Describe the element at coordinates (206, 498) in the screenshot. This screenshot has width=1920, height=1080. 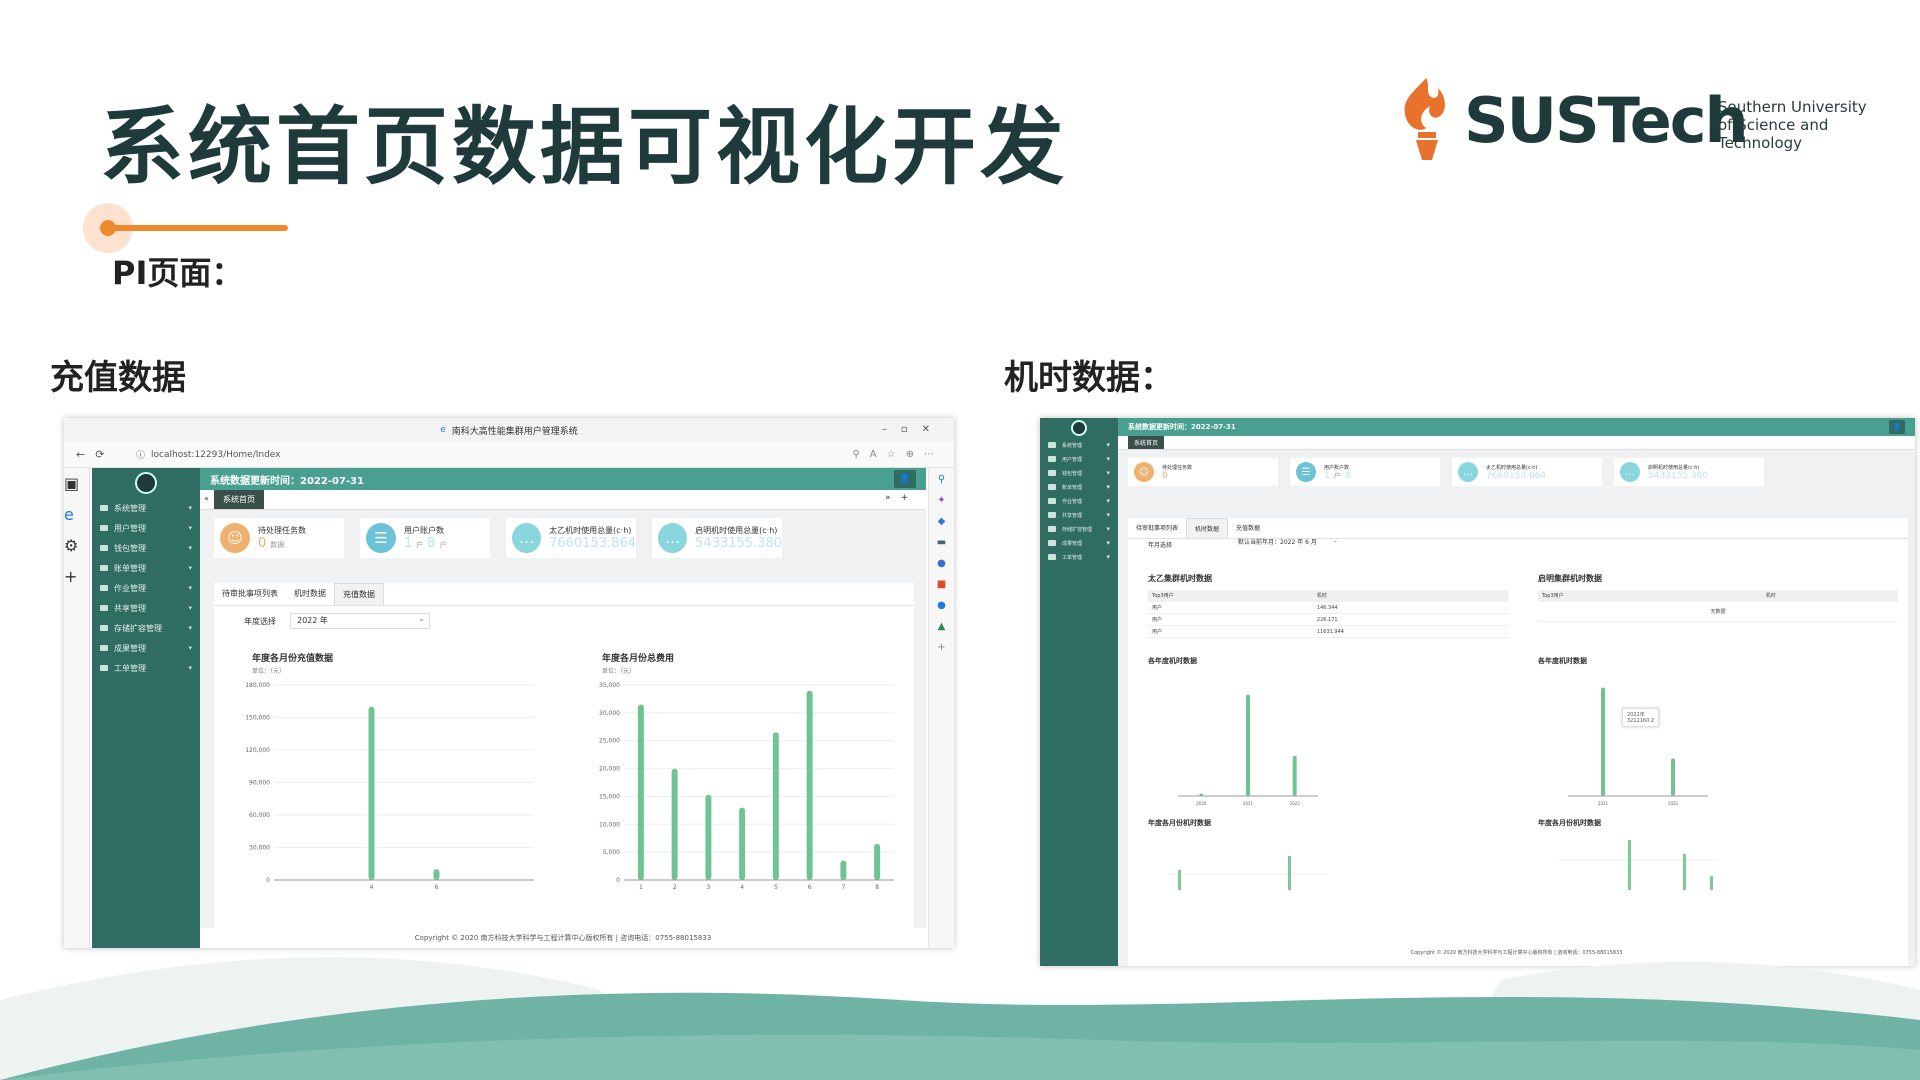
I see `tab-left-arrow: «` at that location.